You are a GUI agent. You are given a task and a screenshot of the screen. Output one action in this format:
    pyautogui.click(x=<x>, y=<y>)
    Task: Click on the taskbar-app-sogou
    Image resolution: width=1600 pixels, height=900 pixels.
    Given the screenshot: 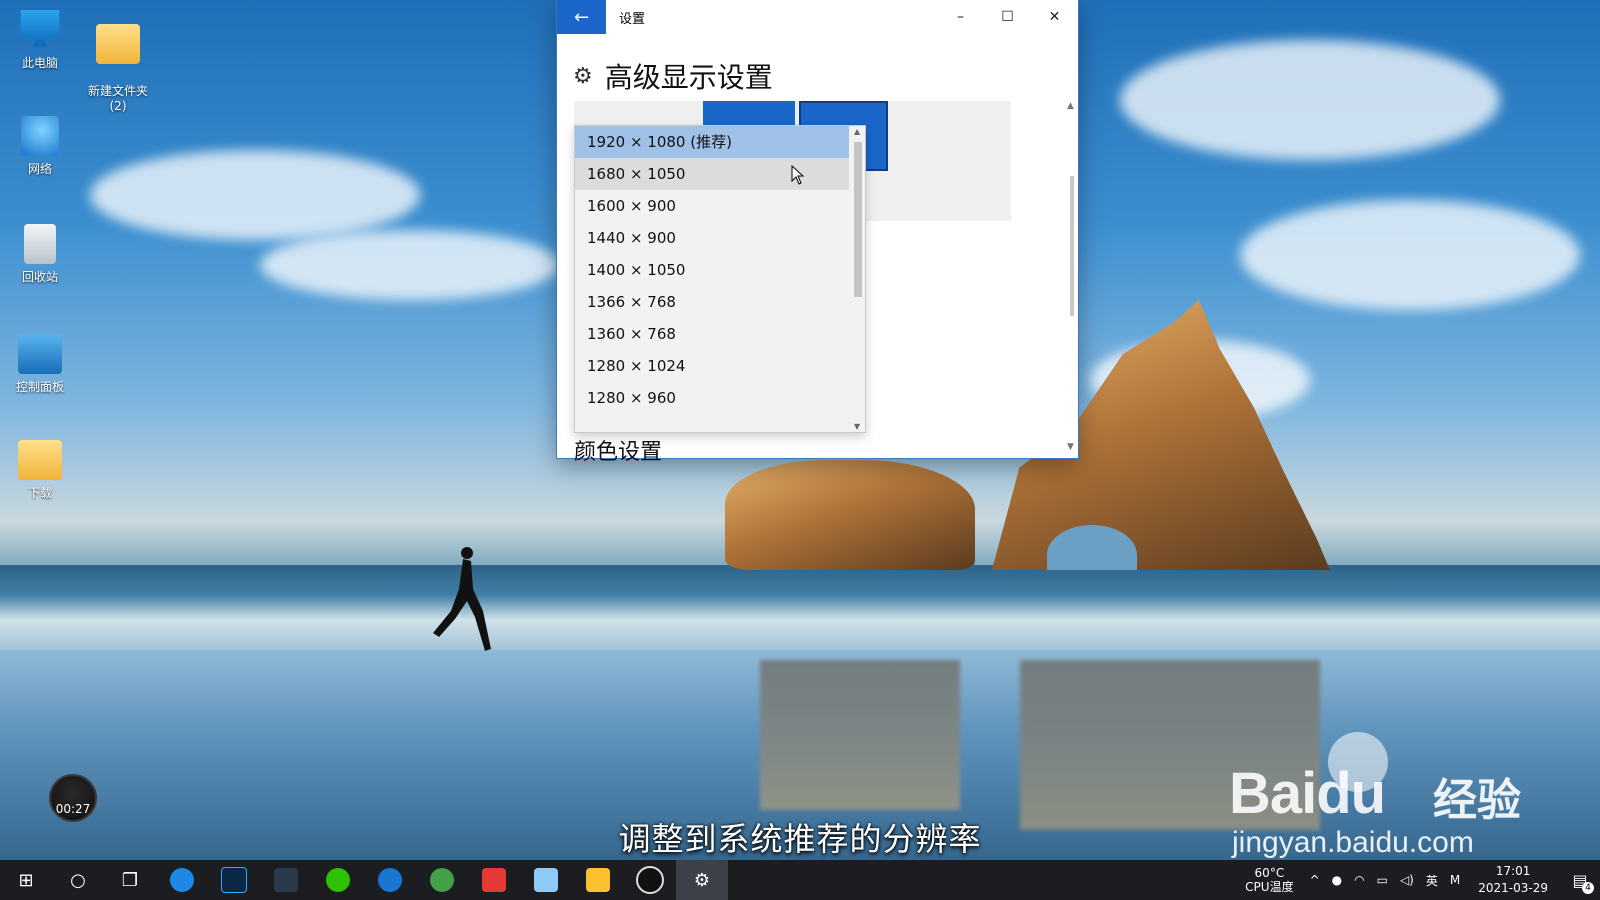 What is the action you would take?
    pyautogui.click(x=182, y=880)
    